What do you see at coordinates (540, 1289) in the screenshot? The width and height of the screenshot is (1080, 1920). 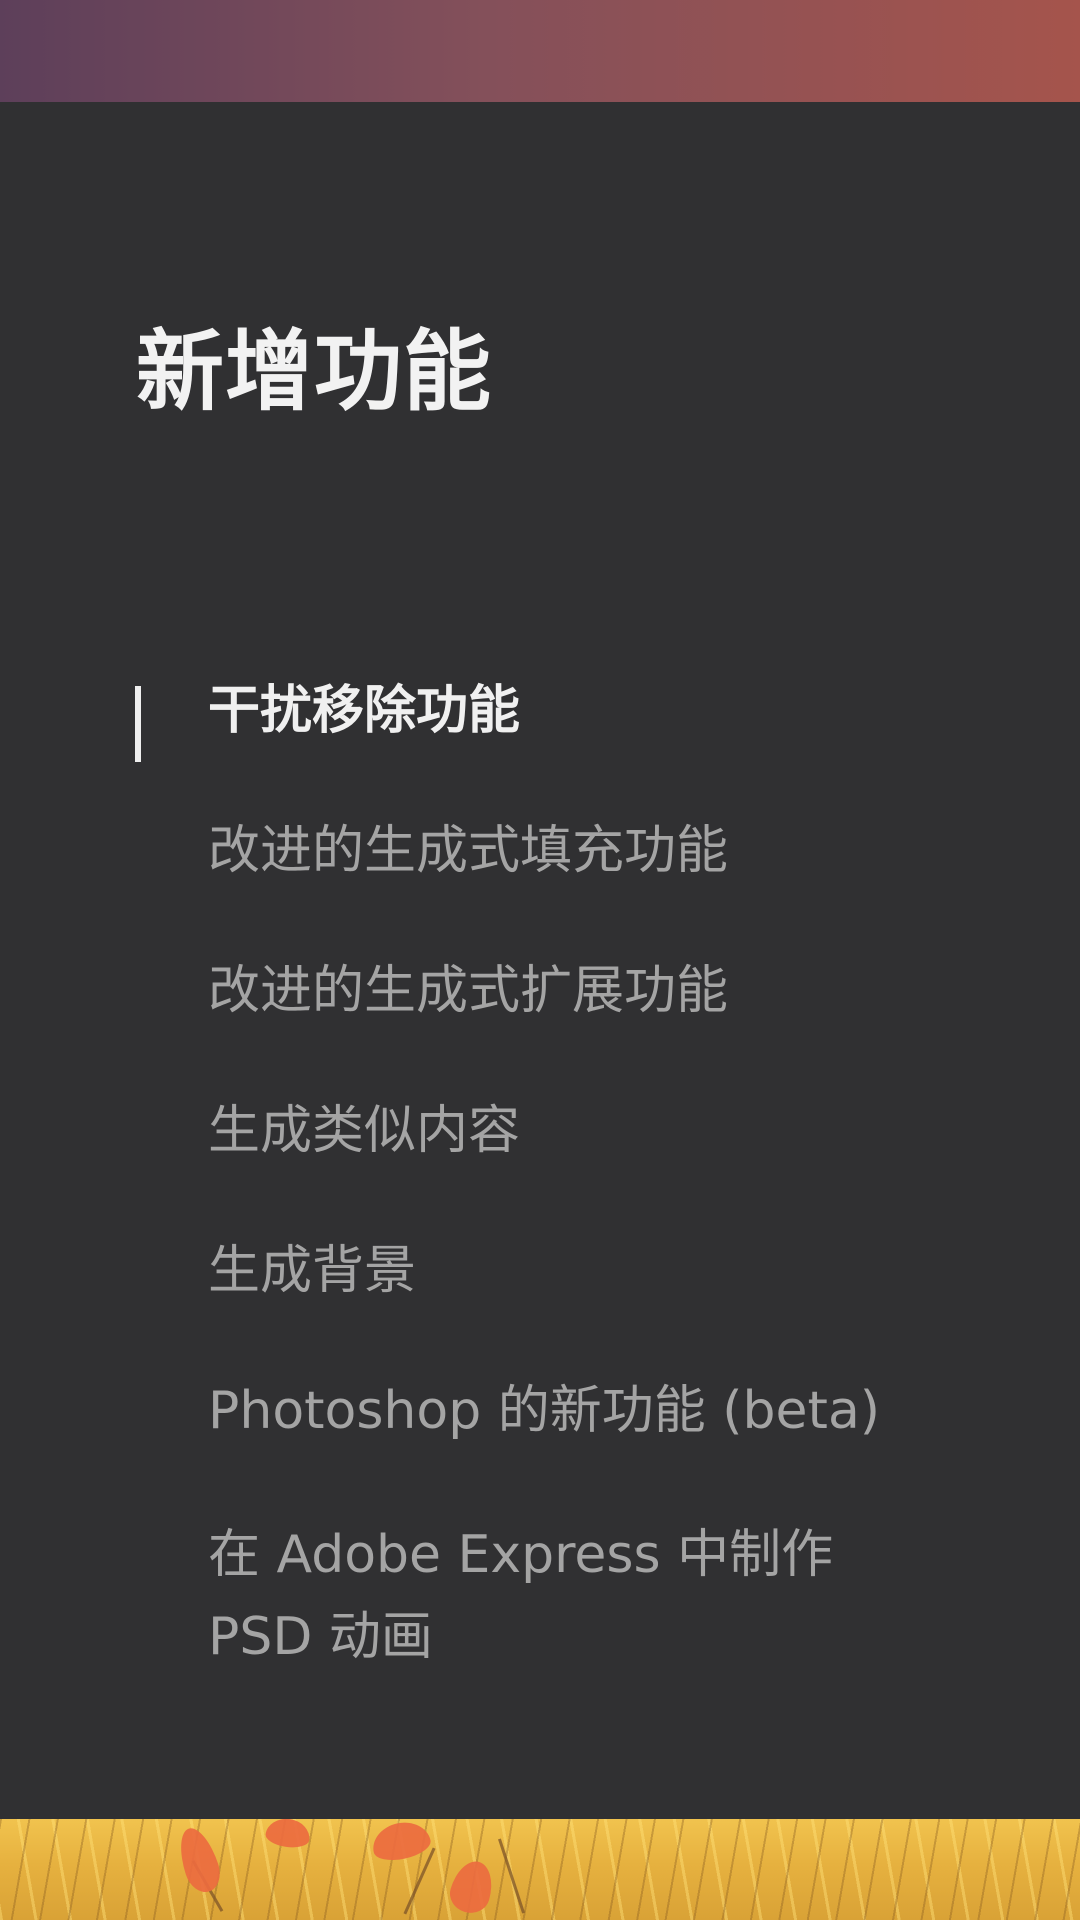 I see `toc-item-generate-background: 生成背景` at bounding box center [540, 1289].